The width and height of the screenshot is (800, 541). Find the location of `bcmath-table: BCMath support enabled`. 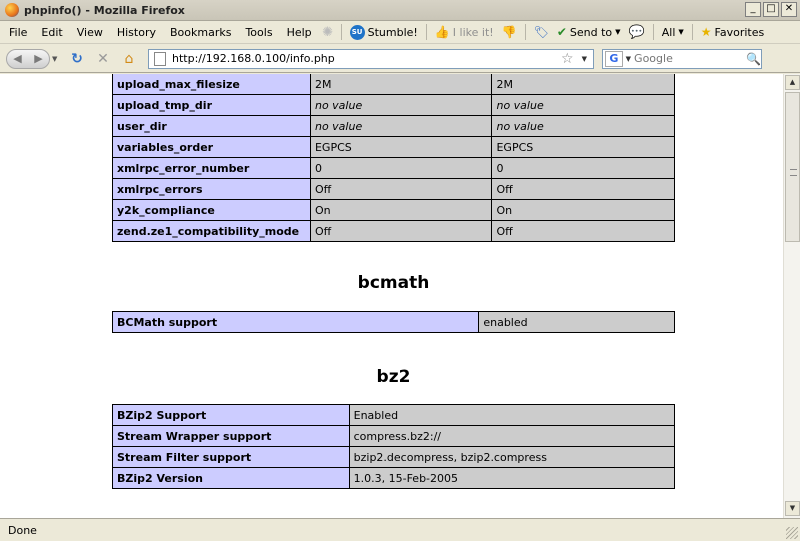

bcmath-table: BCMath support enabled is located at coordinates (393, 322).